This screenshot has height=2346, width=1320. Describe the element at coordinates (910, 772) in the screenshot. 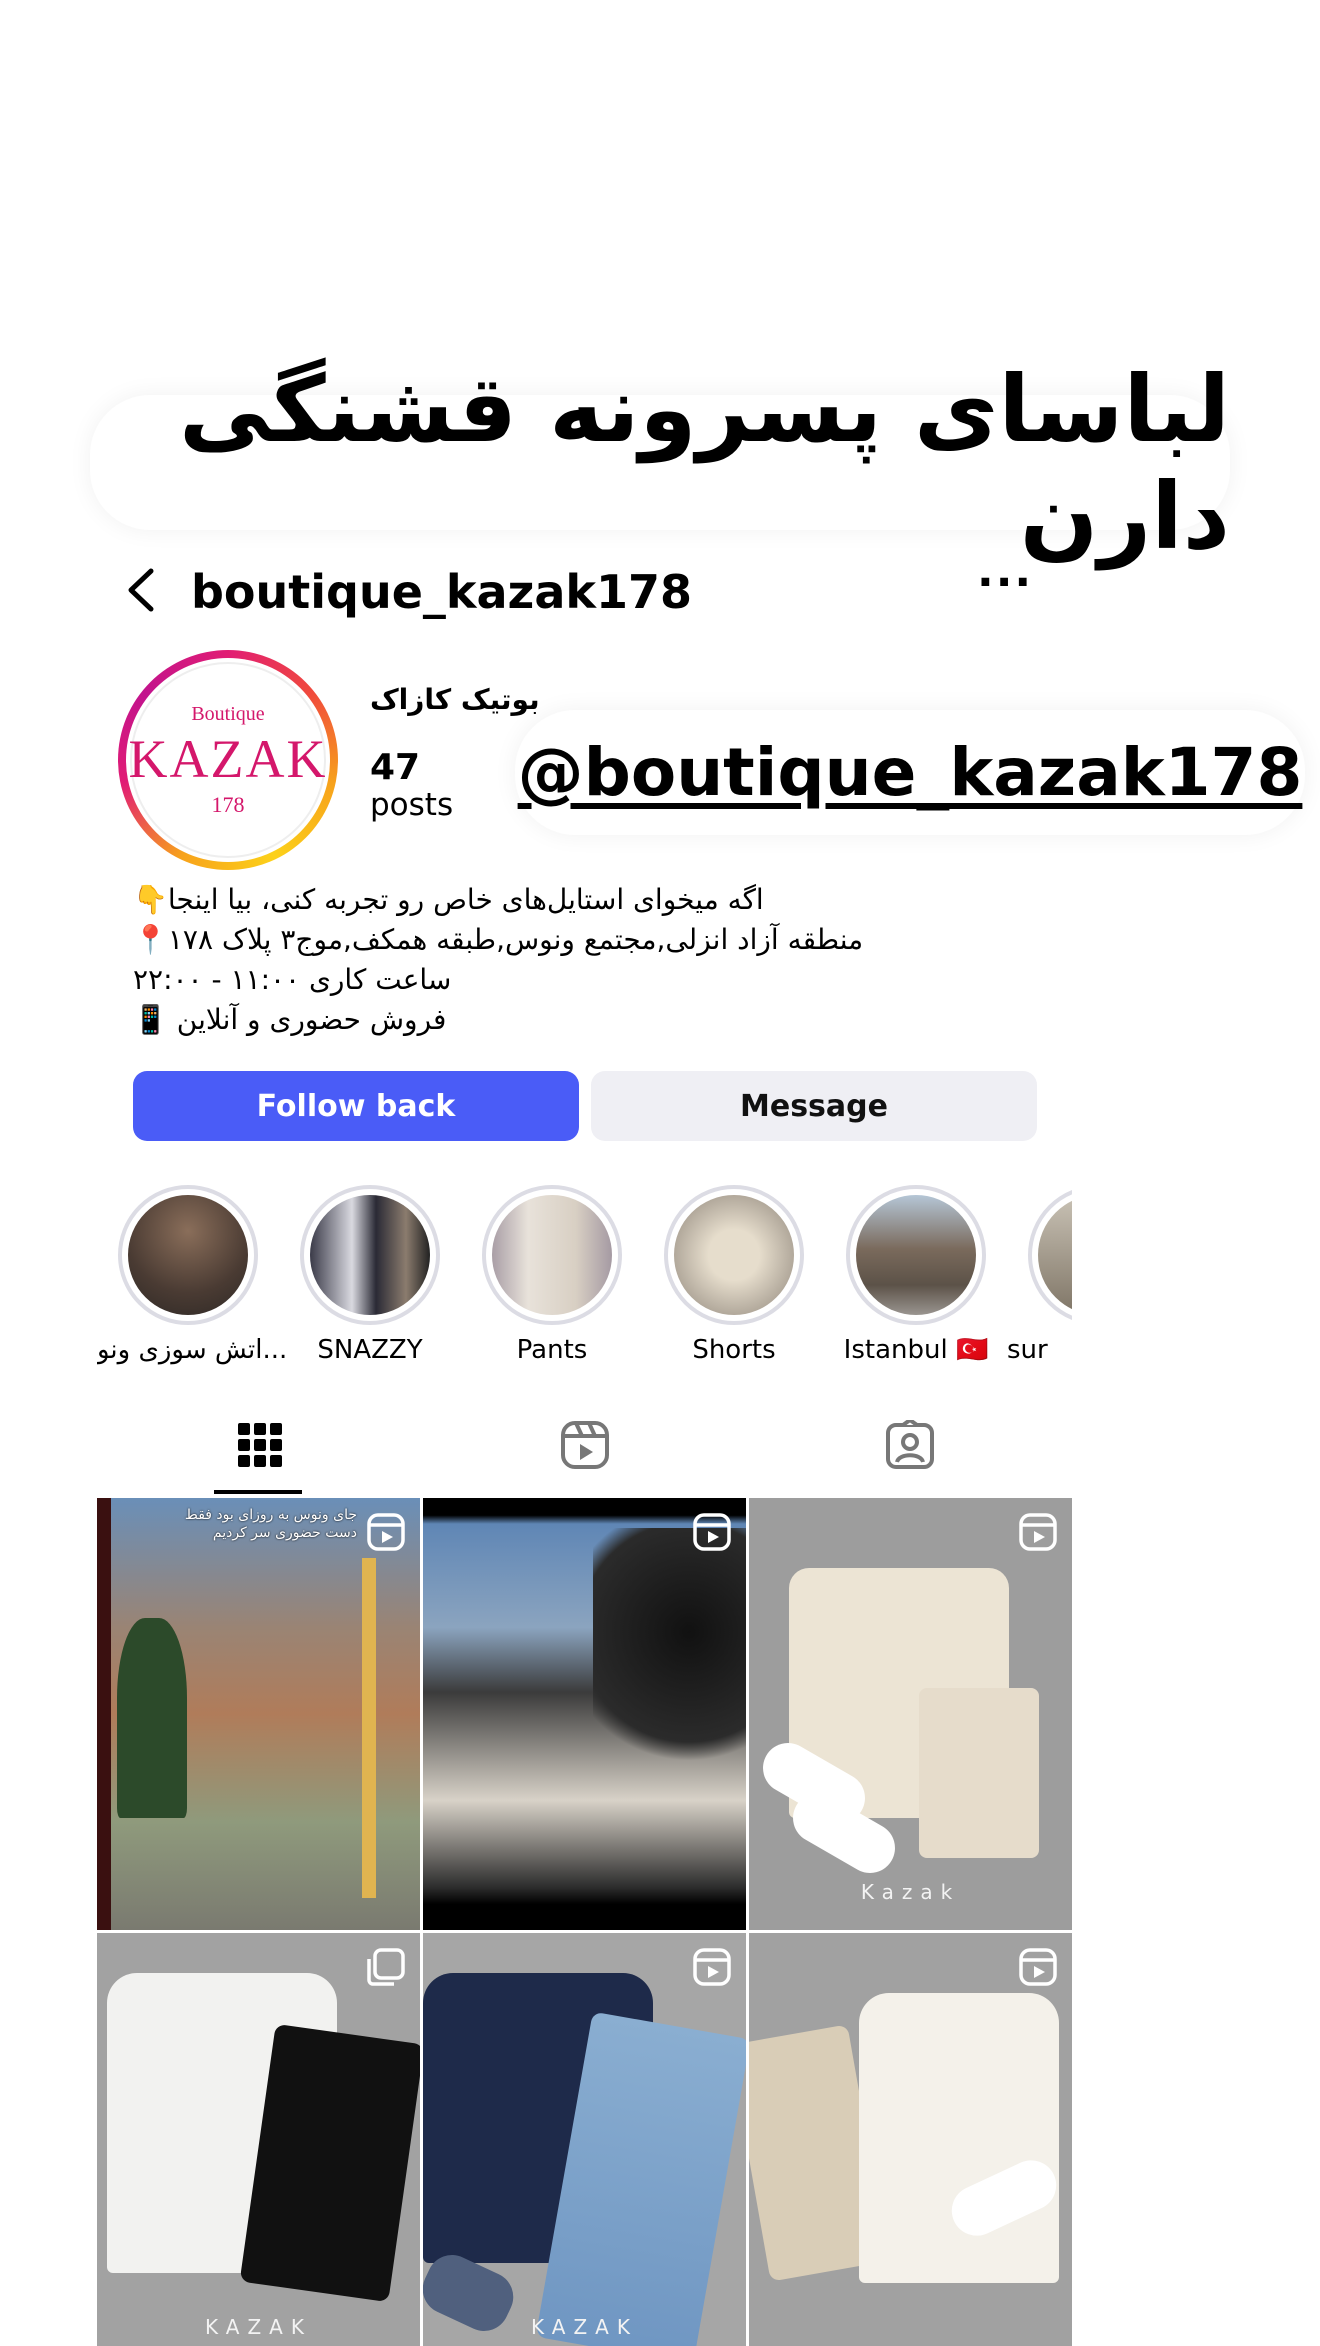

I see `overlay-handle: @boutique_kazak178` at that location.